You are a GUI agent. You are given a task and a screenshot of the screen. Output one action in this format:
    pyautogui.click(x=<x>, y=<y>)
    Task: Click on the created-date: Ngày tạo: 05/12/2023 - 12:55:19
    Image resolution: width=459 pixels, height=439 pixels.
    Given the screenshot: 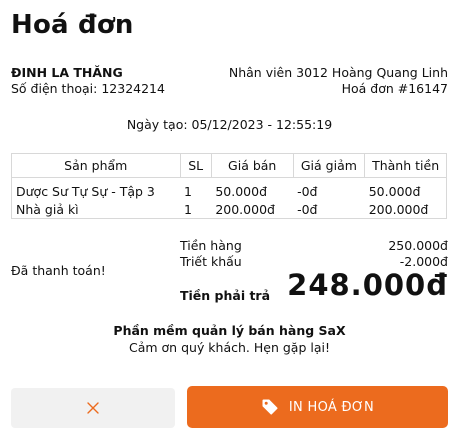 What is the action you would take?
    pyautogui.click(x=229, y=124)
    